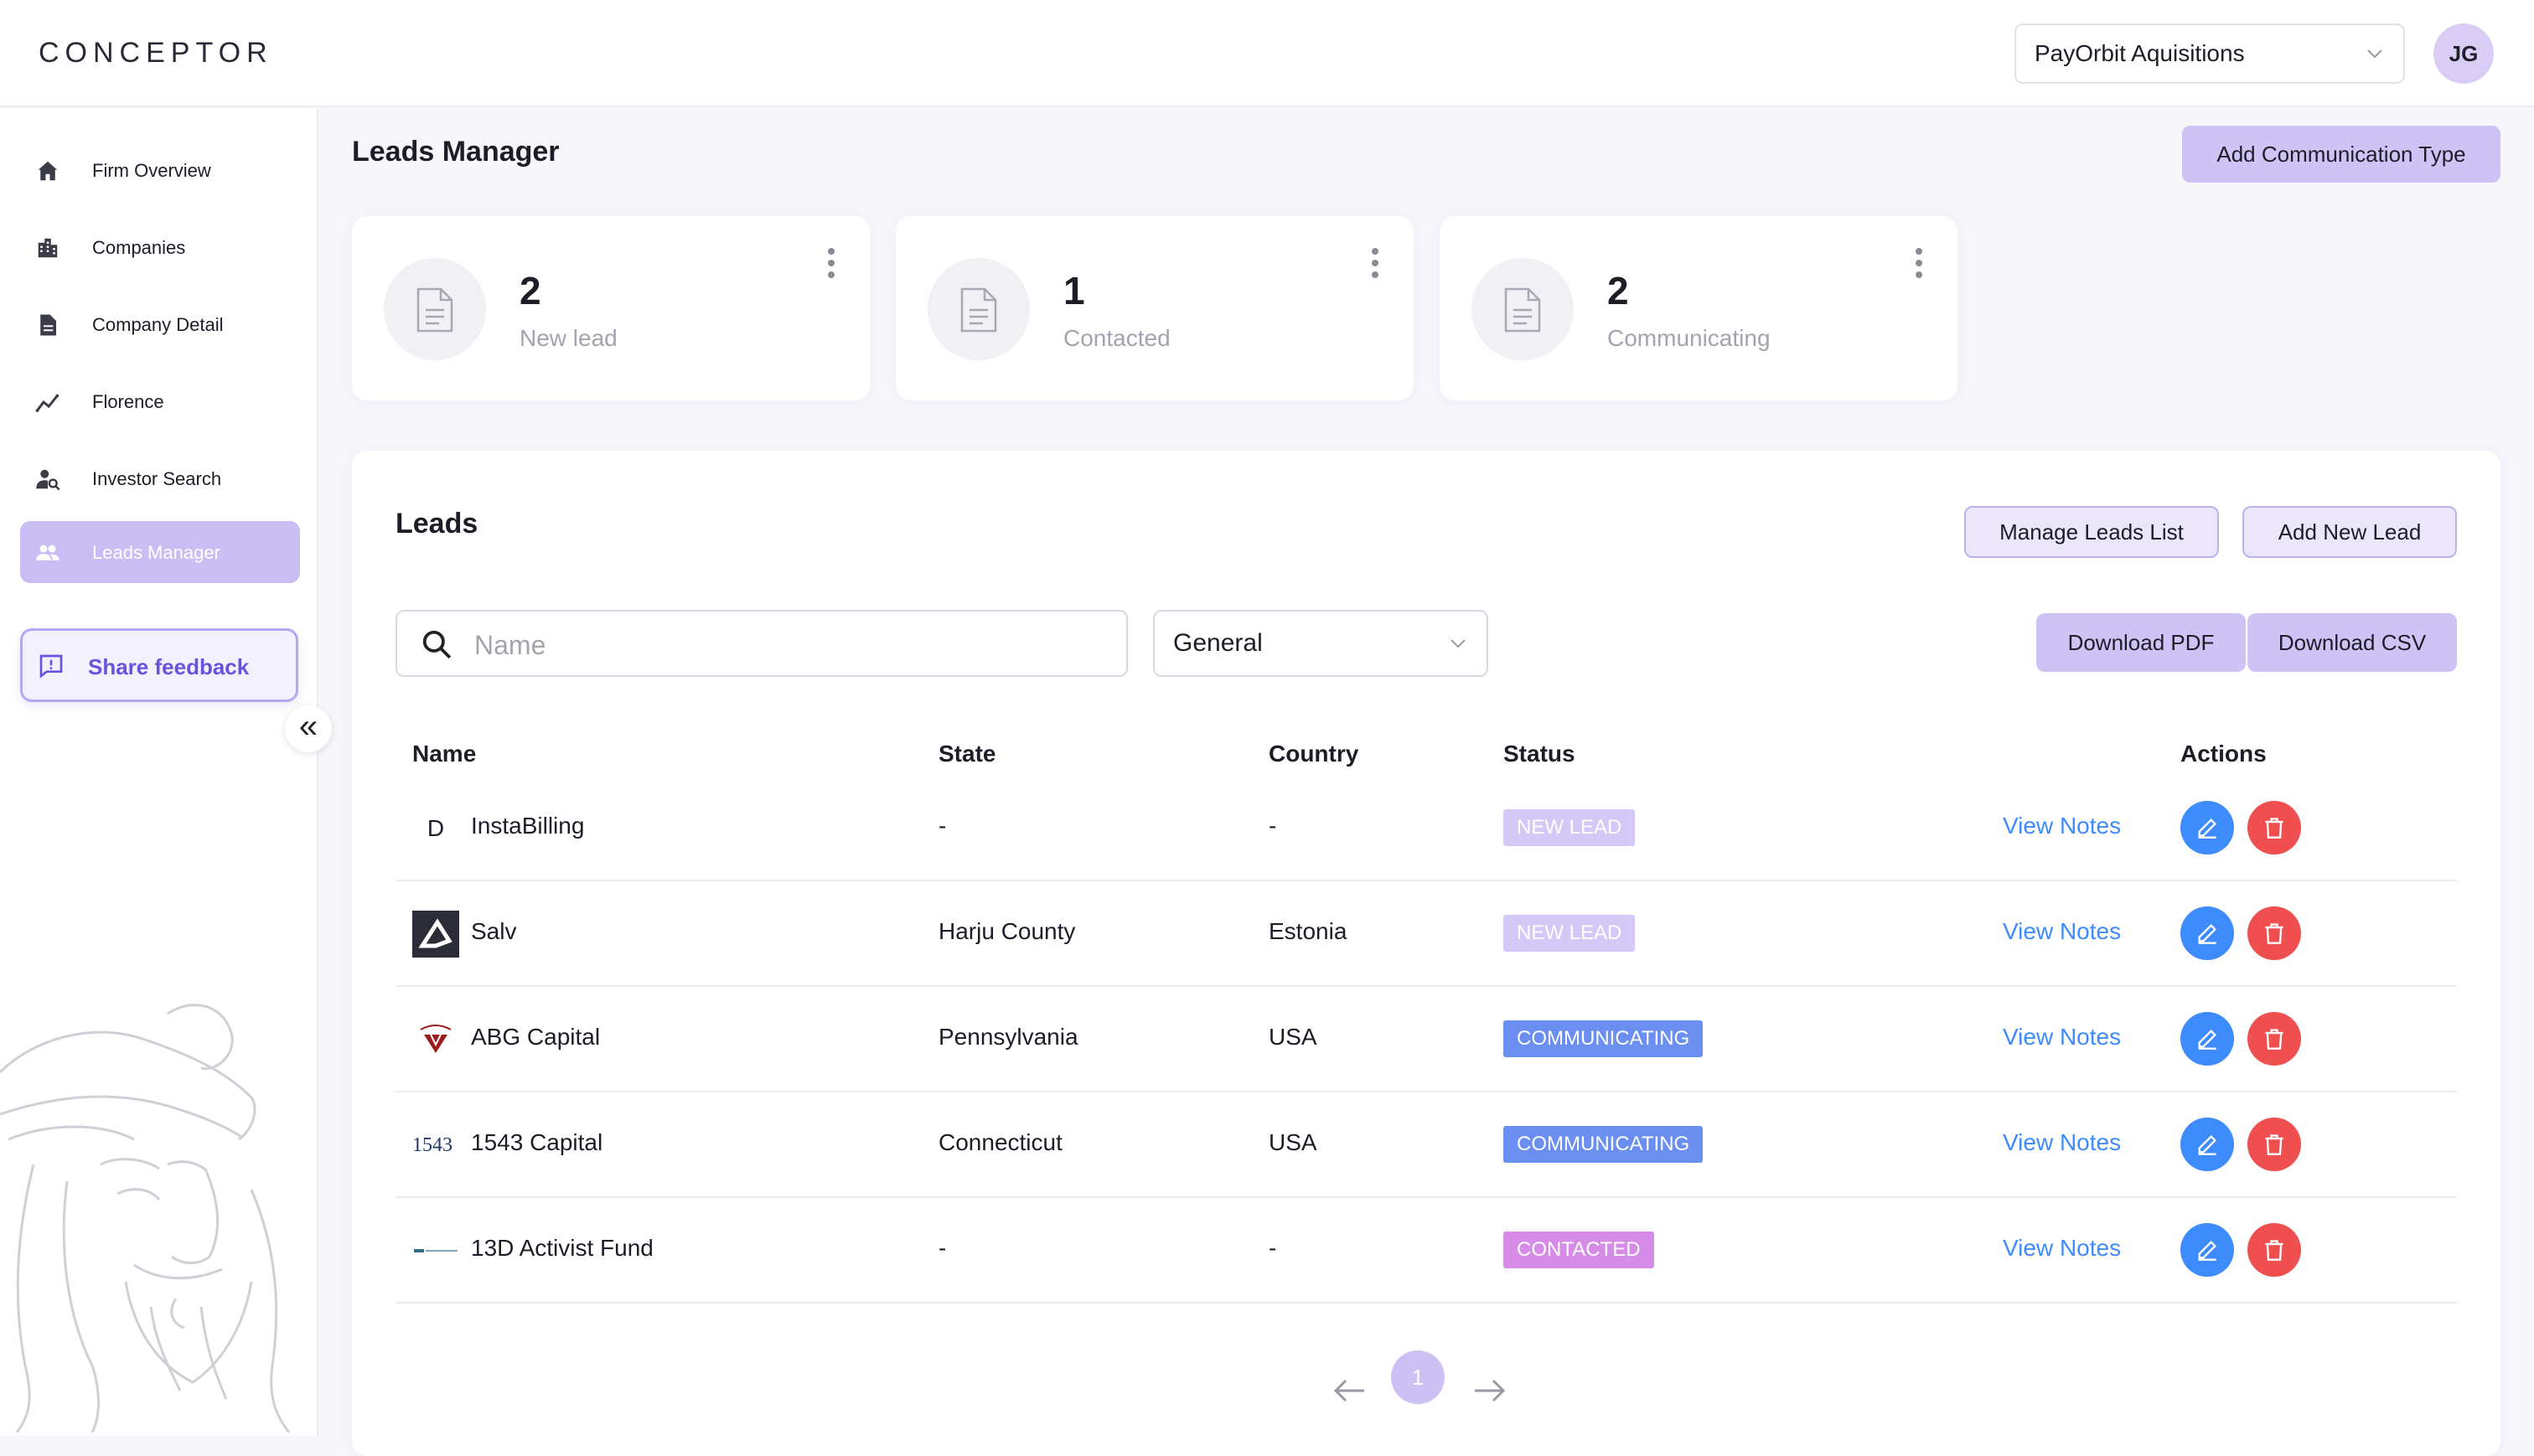  Describe the element at coordinates (160, 170) in the screenshot. I see `sidebar-item-firm-overview: Firm Overview` at that location.